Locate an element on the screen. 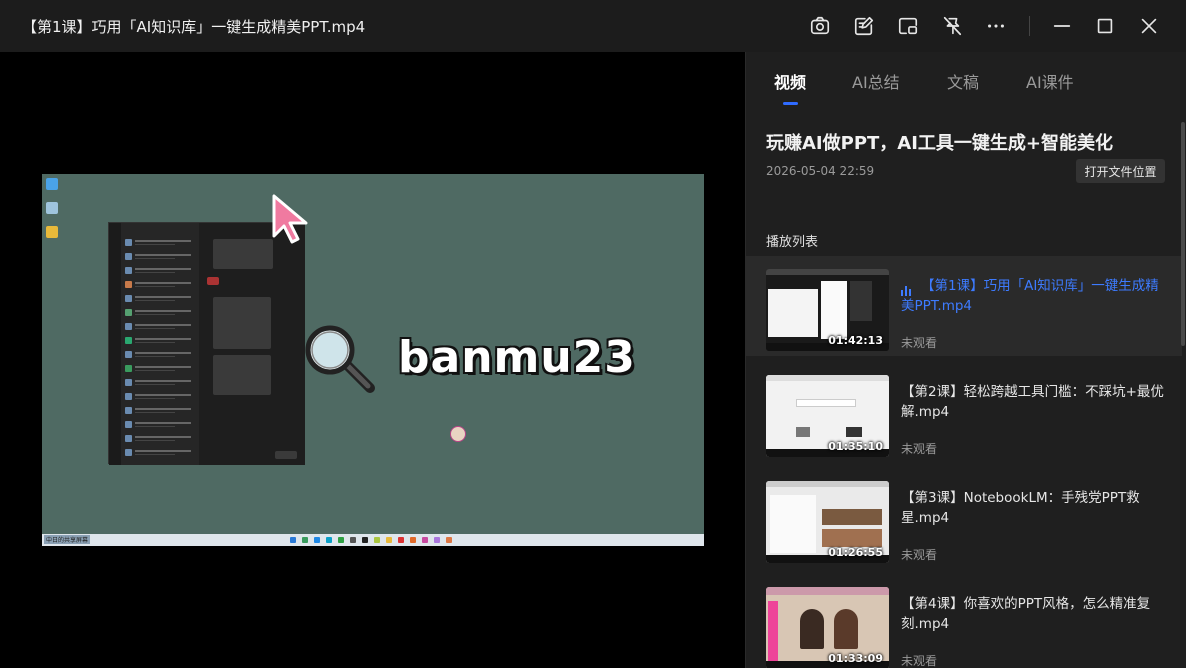  minimize-icon is located at coordinates (1062, 26).